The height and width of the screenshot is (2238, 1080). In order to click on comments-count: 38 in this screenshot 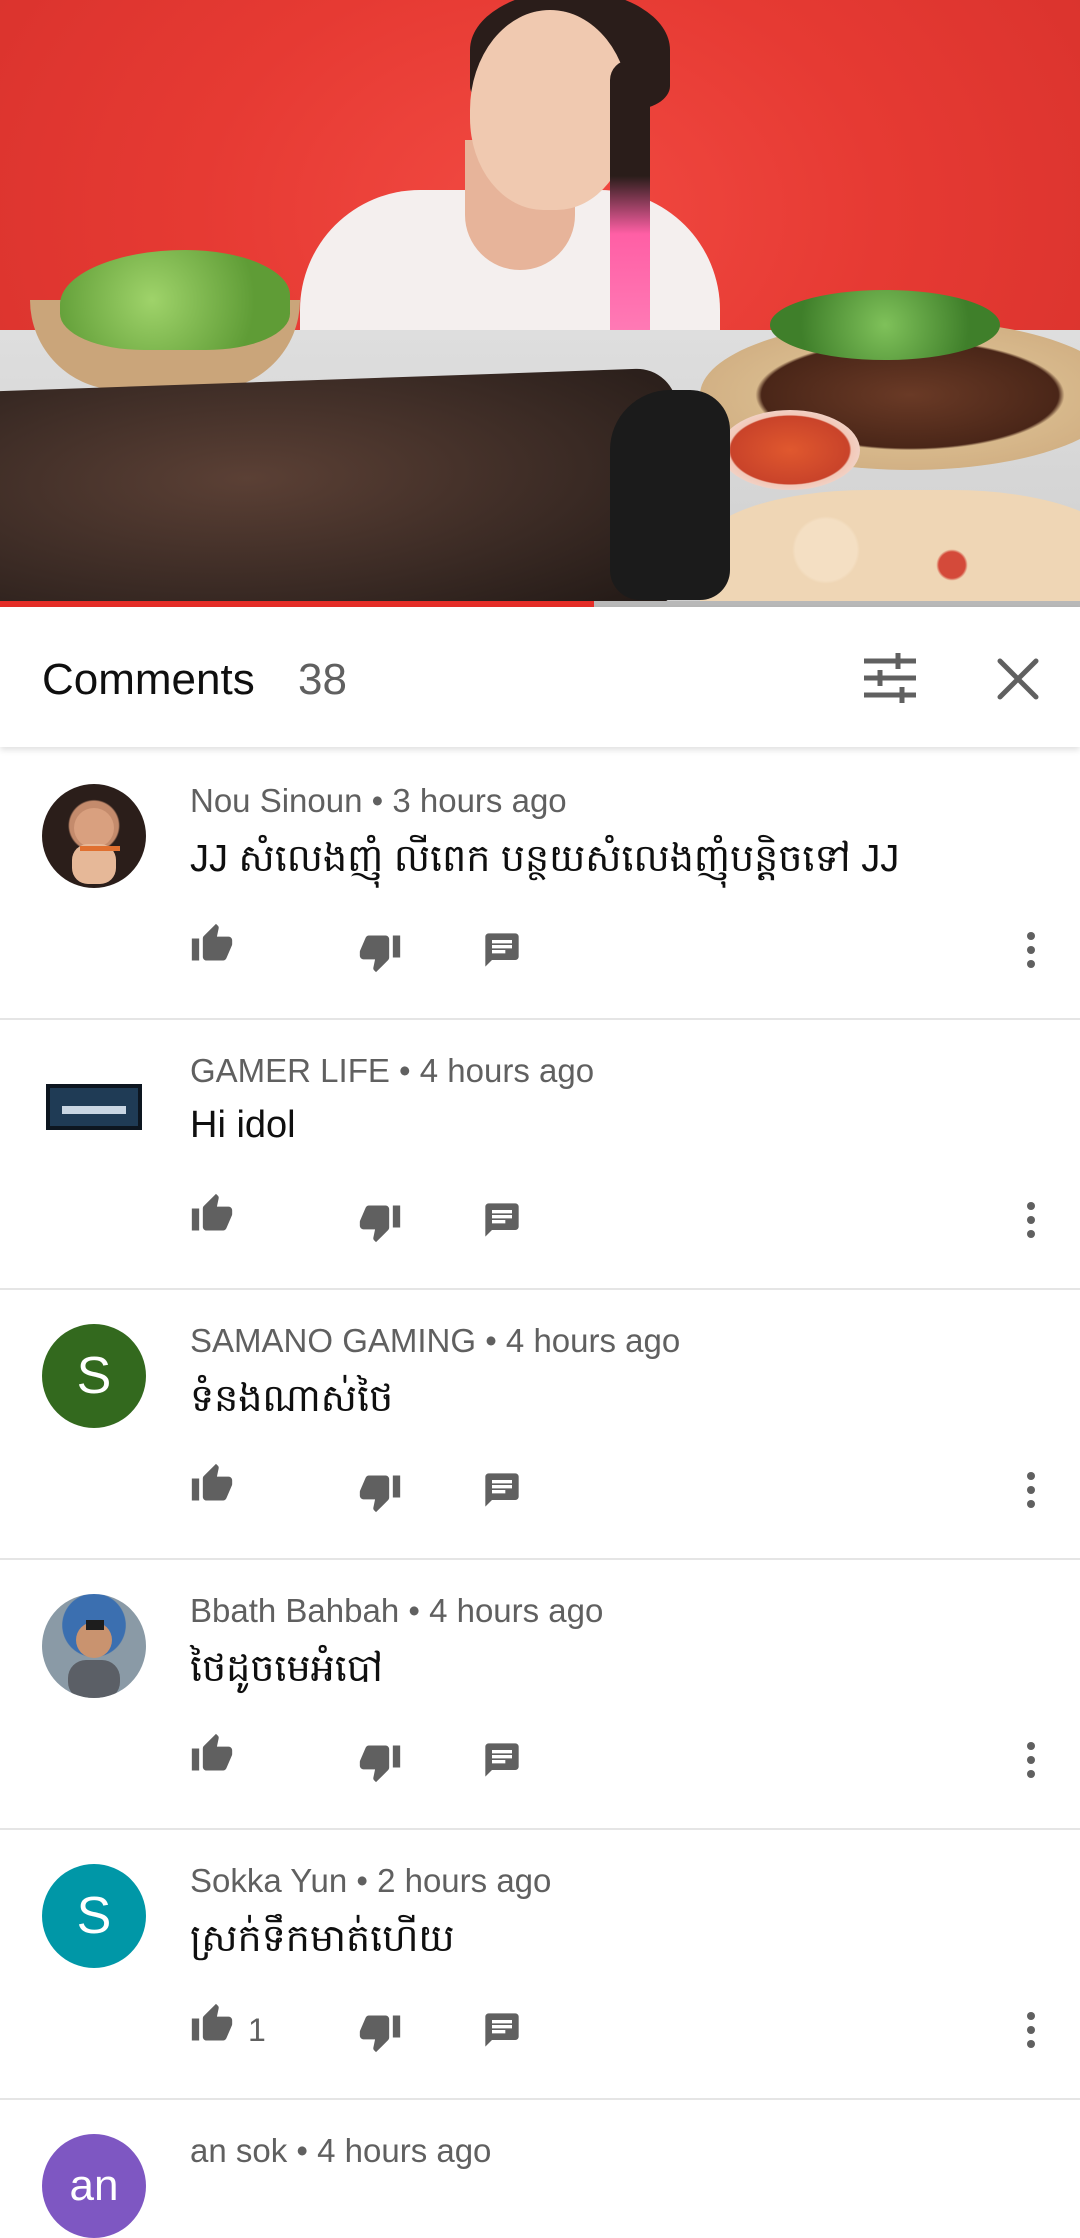, I will do `click(322, 679)`.